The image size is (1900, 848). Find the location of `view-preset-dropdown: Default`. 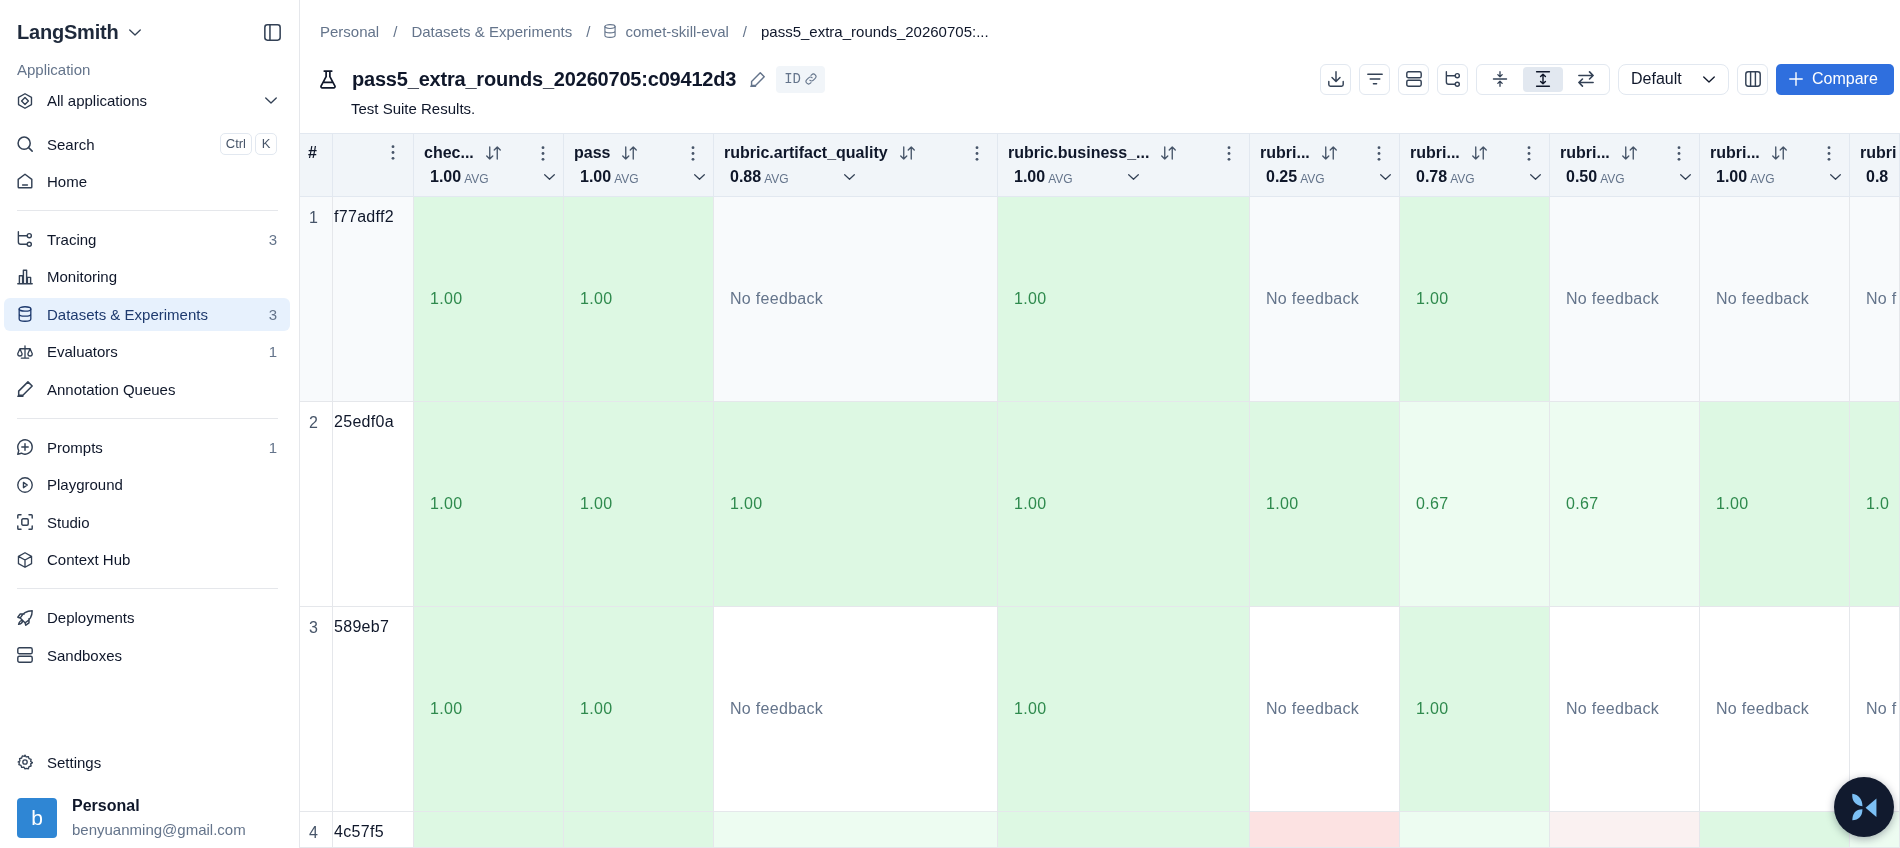

view-preset-dropdown: Default is located at coordinates (1673, 79).